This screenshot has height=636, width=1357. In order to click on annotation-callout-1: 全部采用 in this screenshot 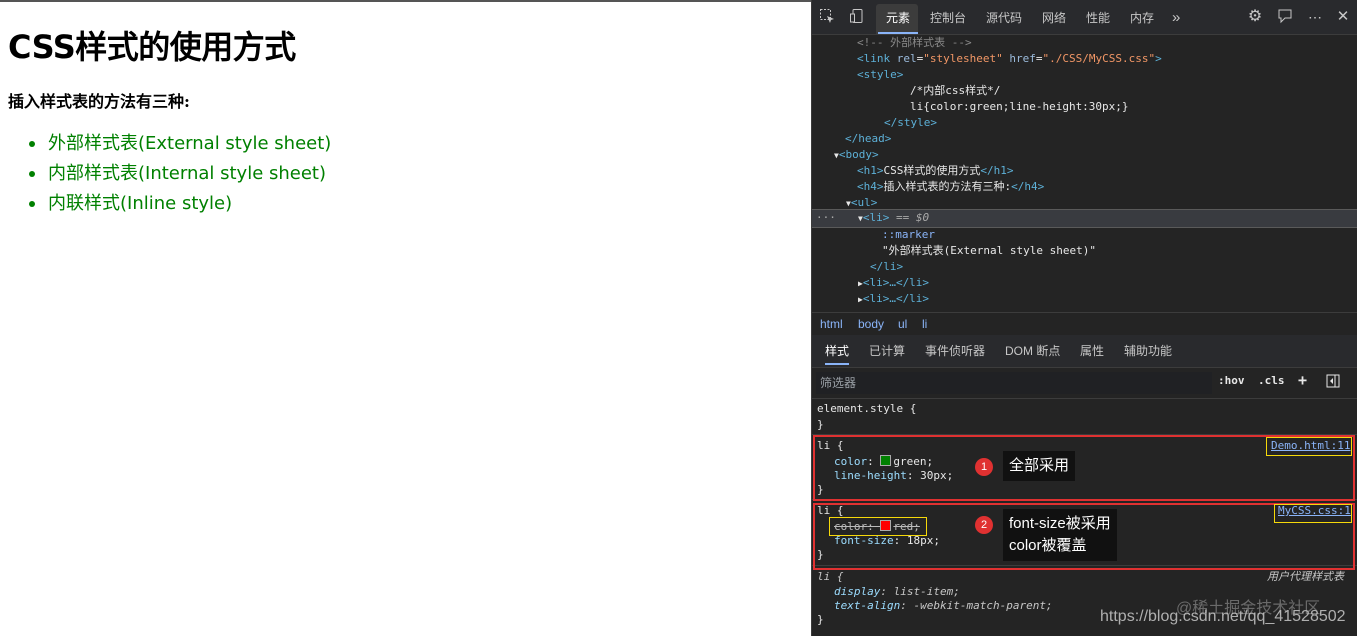, I will do `click(1039, 466)`.